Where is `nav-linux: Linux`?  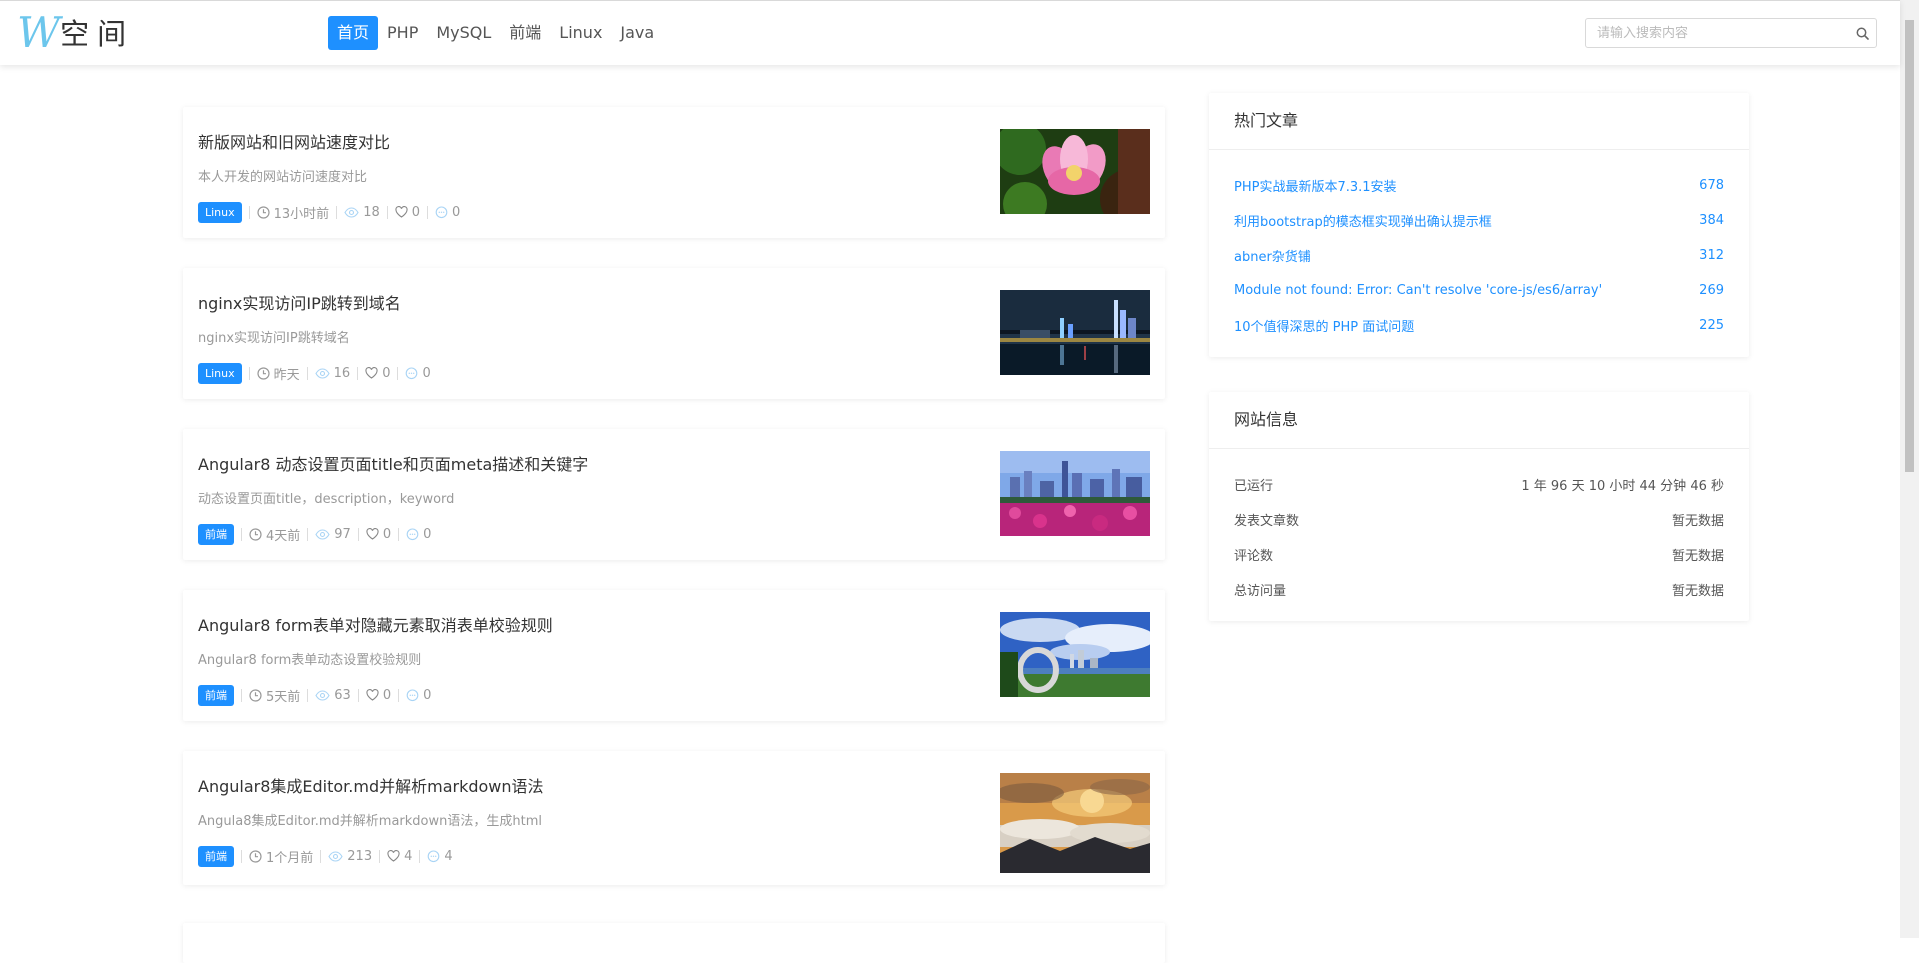
nav-linux: Linux is located at coordinates (580, 33).